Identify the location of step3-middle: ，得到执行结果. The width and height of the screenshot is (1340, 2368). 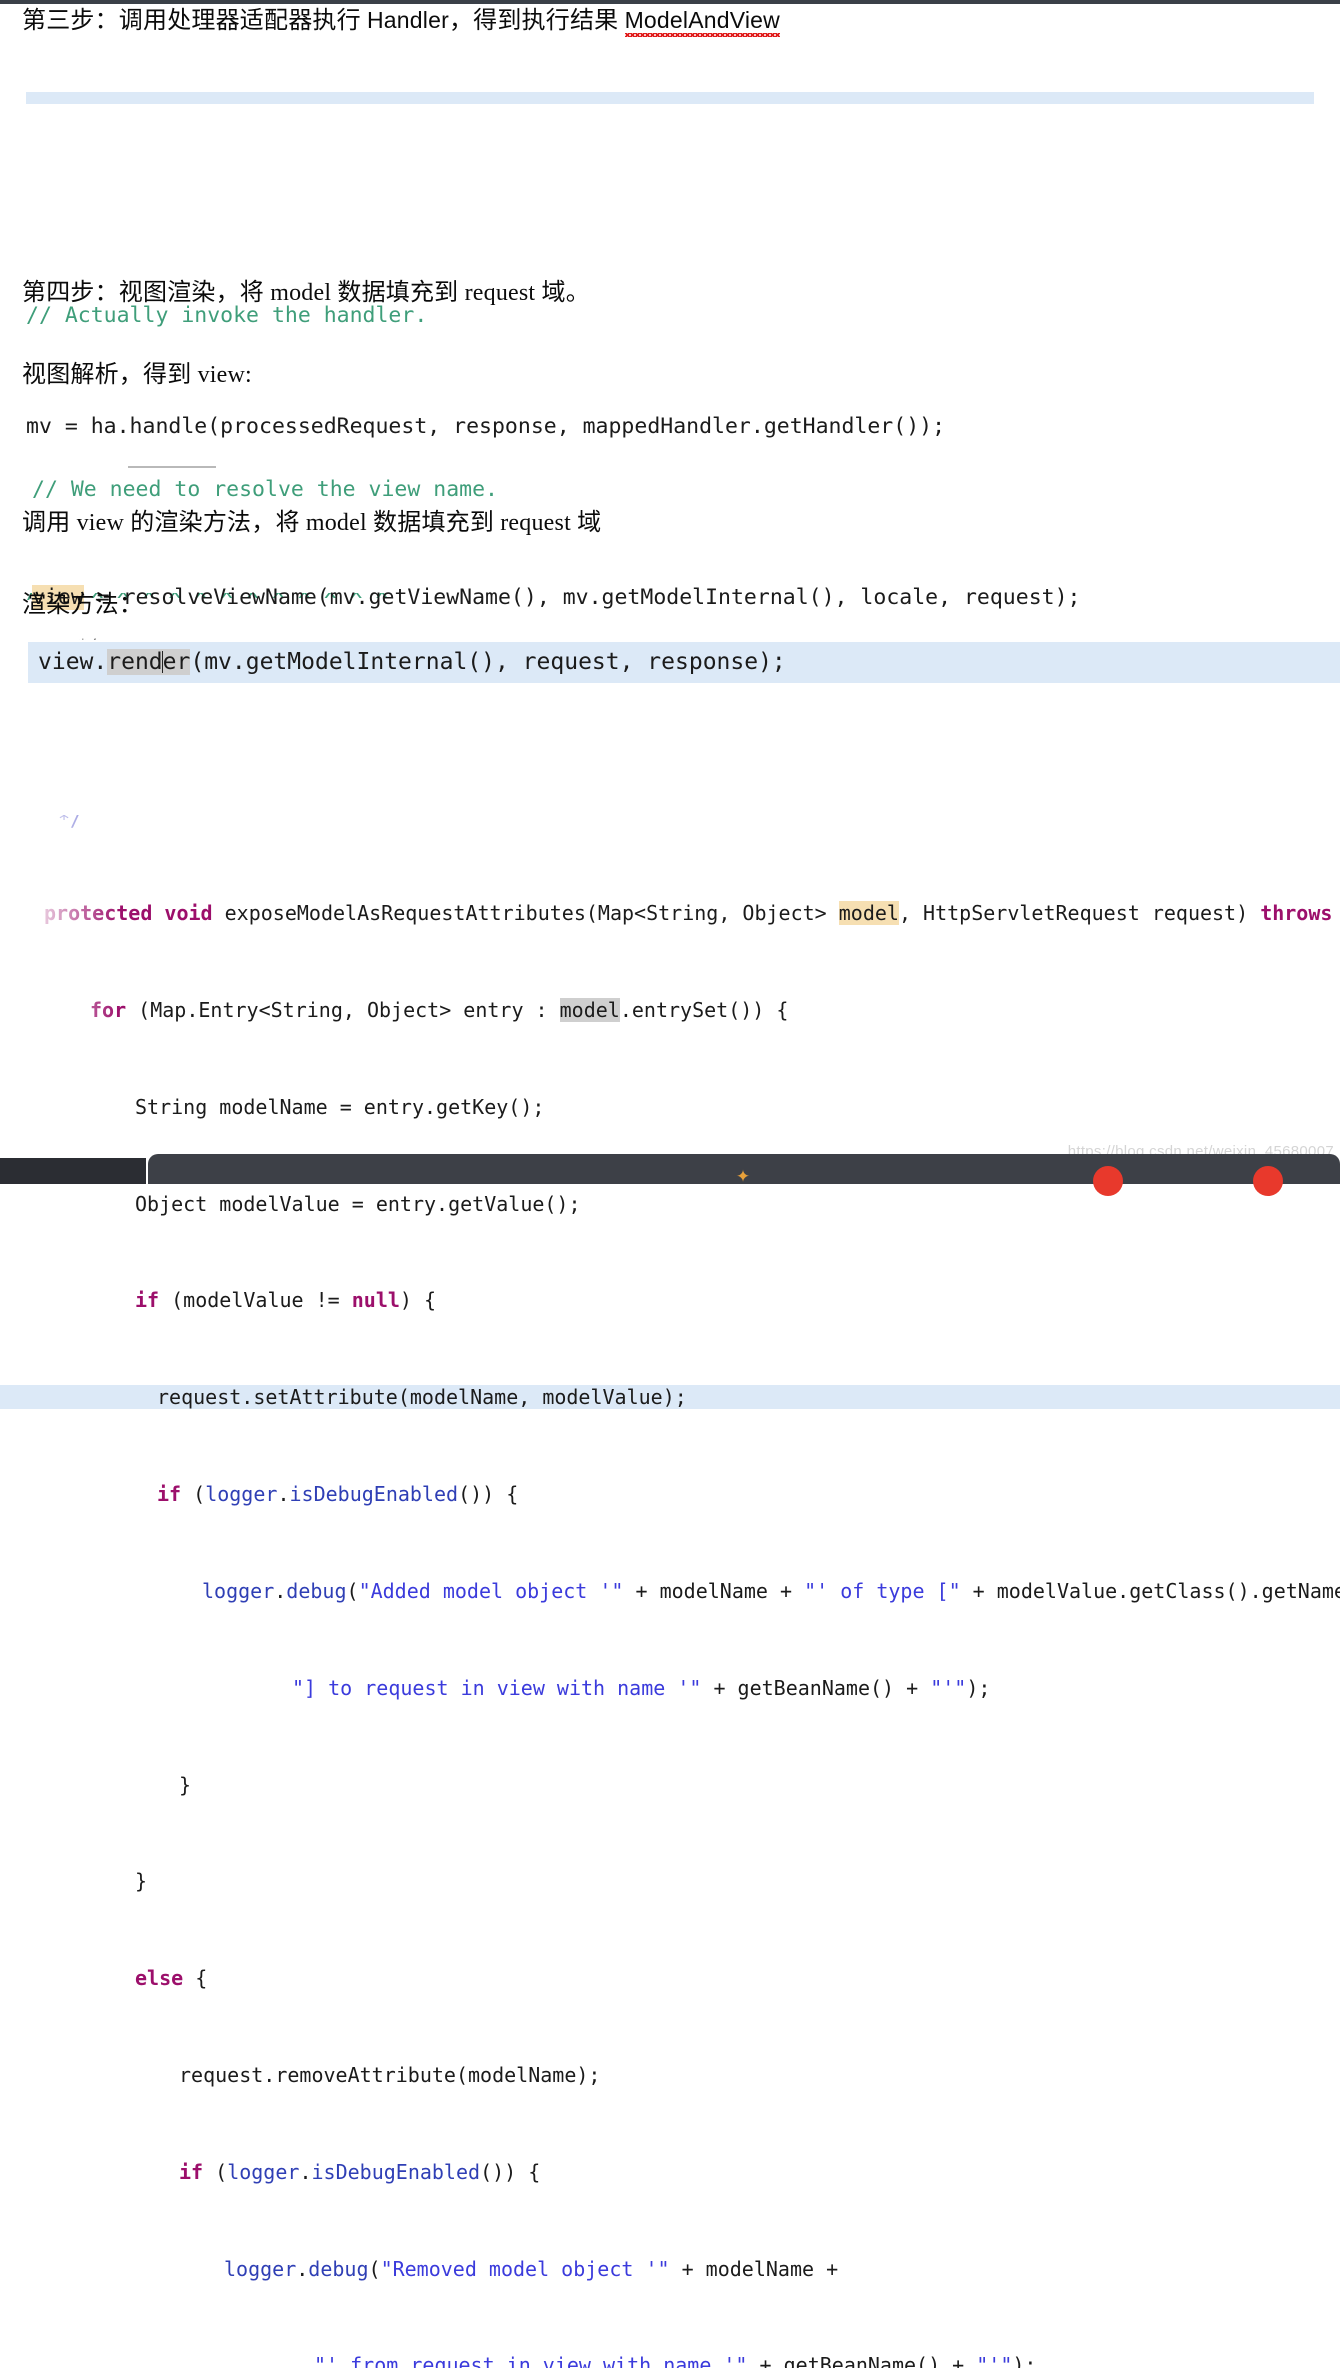
(536, 21).